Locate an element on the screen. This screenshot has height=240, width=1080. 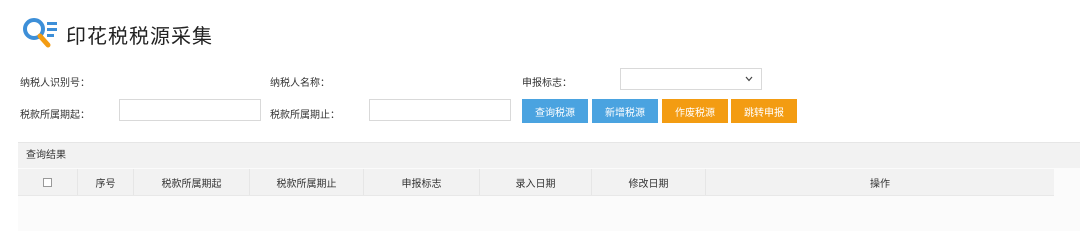
results-table-header: 序号 税款所属期起 税款所属期止 申报标志 录入日期 修改日期 操作 is located at coordinates (536, 182).